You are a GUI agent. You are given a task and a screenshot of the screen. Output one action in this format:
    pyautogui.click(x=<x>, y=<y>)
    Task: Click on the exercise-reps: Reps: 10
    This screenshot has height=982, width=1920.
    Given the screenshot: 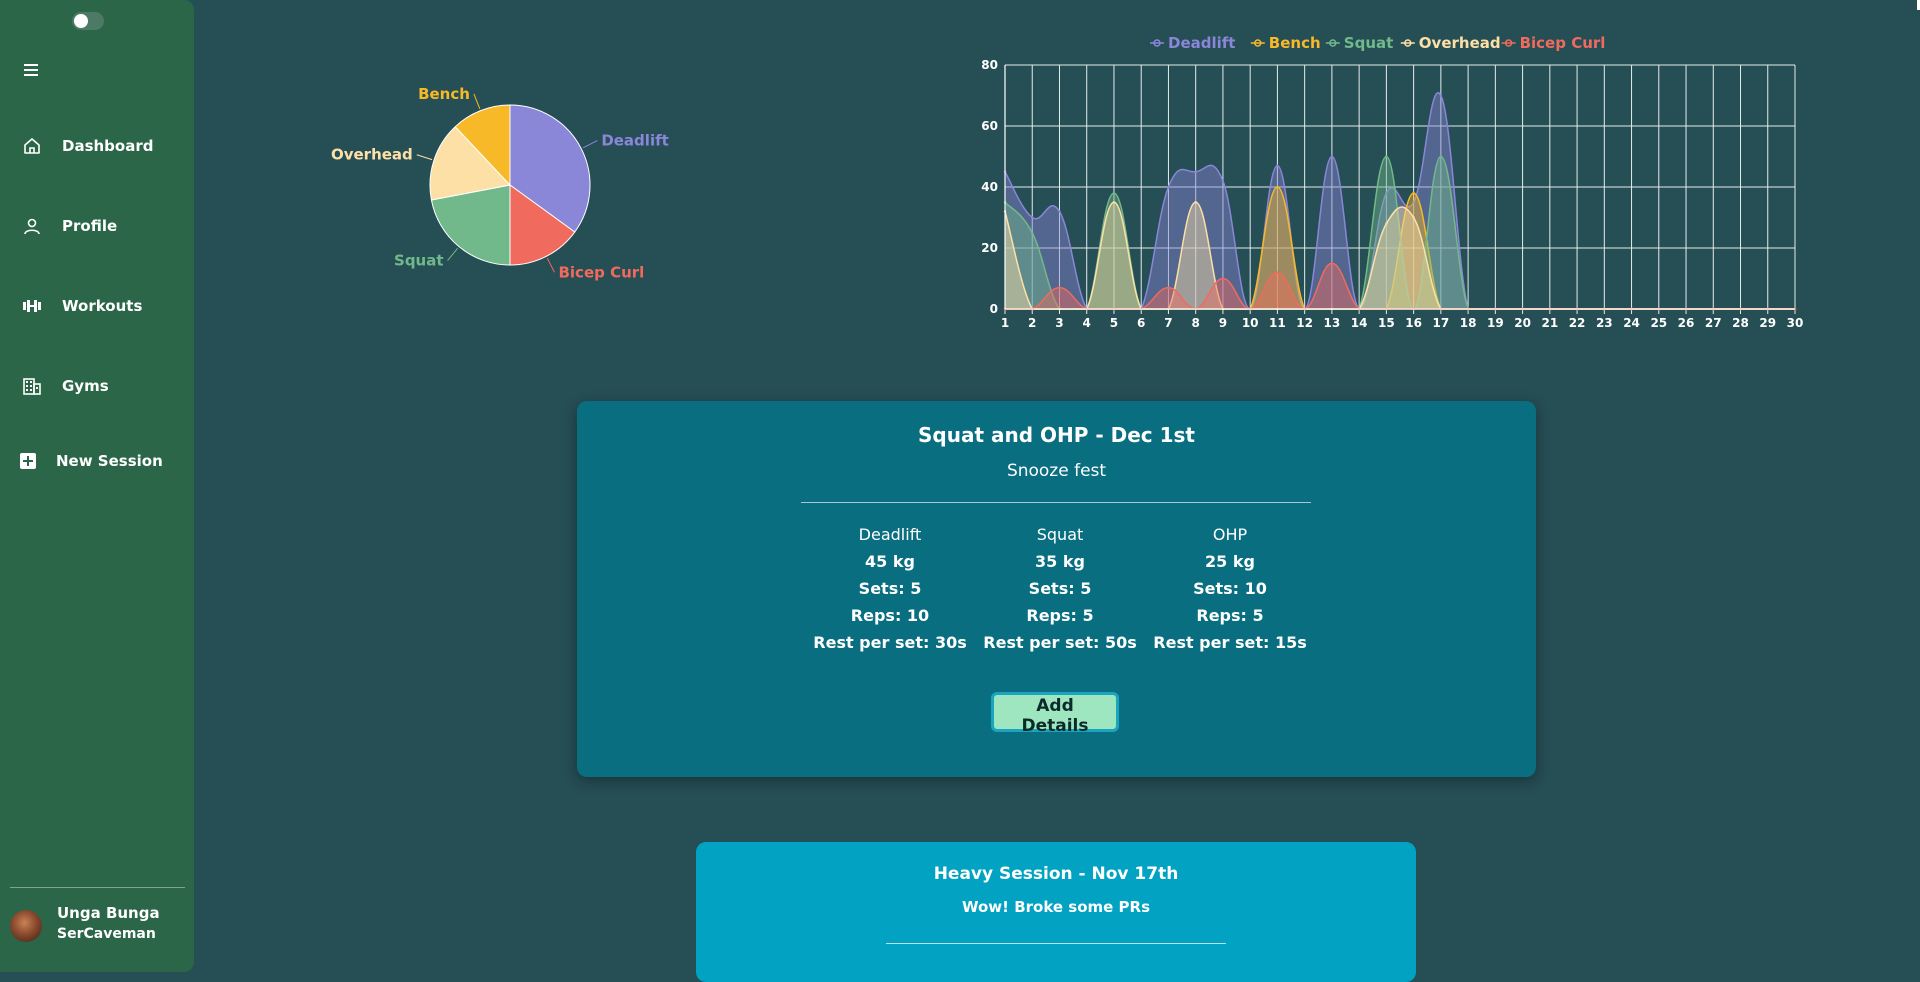 What is the action you would take?
    pyautogui.click(x=890, y=615)
    